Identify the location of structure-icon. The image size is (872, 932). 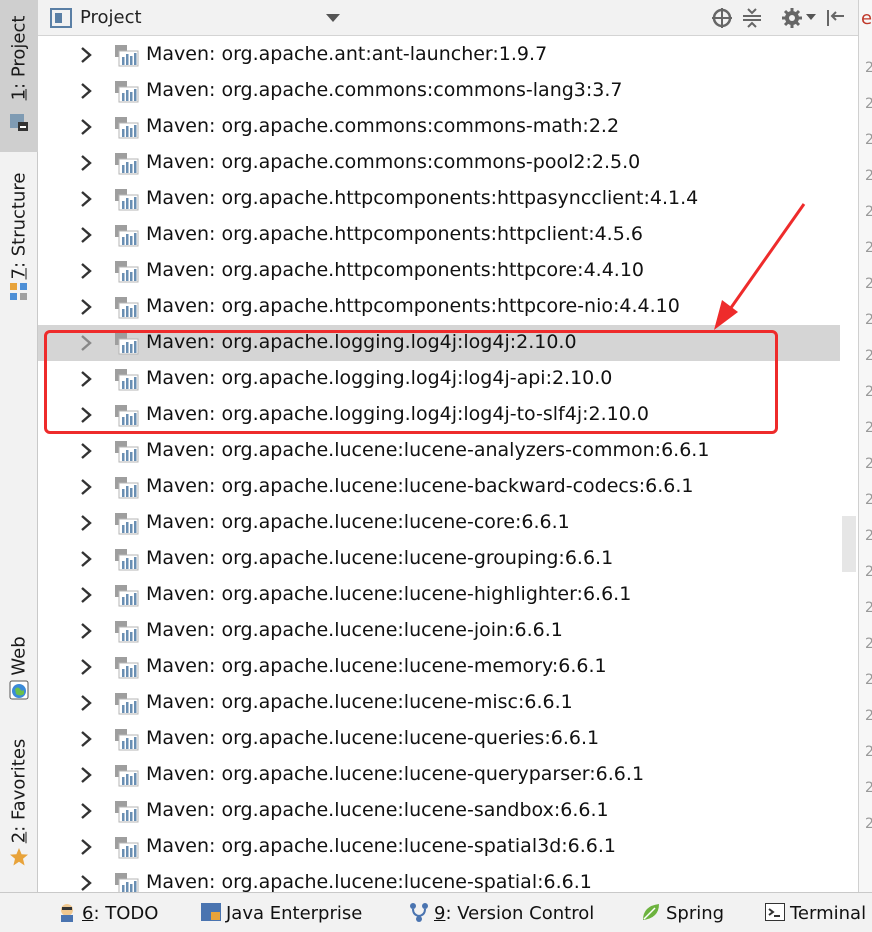
(18, 291).